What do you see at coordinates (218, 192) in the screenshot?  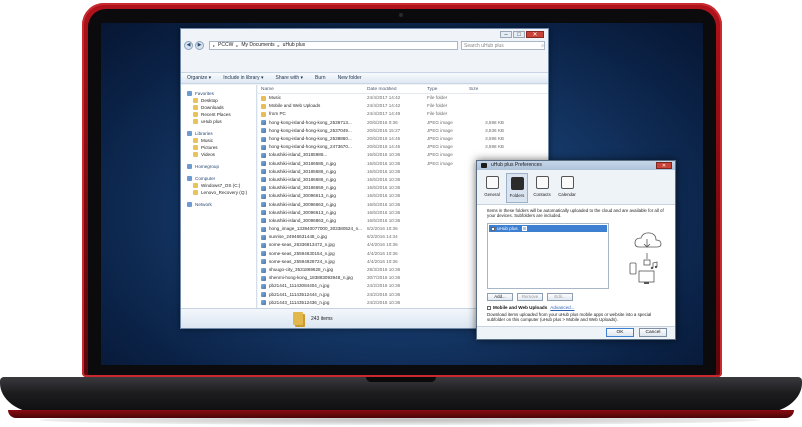 I see `nav-item-drive-q: Lenovo_Recovery (Q:)` at bounding box center [218, 192].